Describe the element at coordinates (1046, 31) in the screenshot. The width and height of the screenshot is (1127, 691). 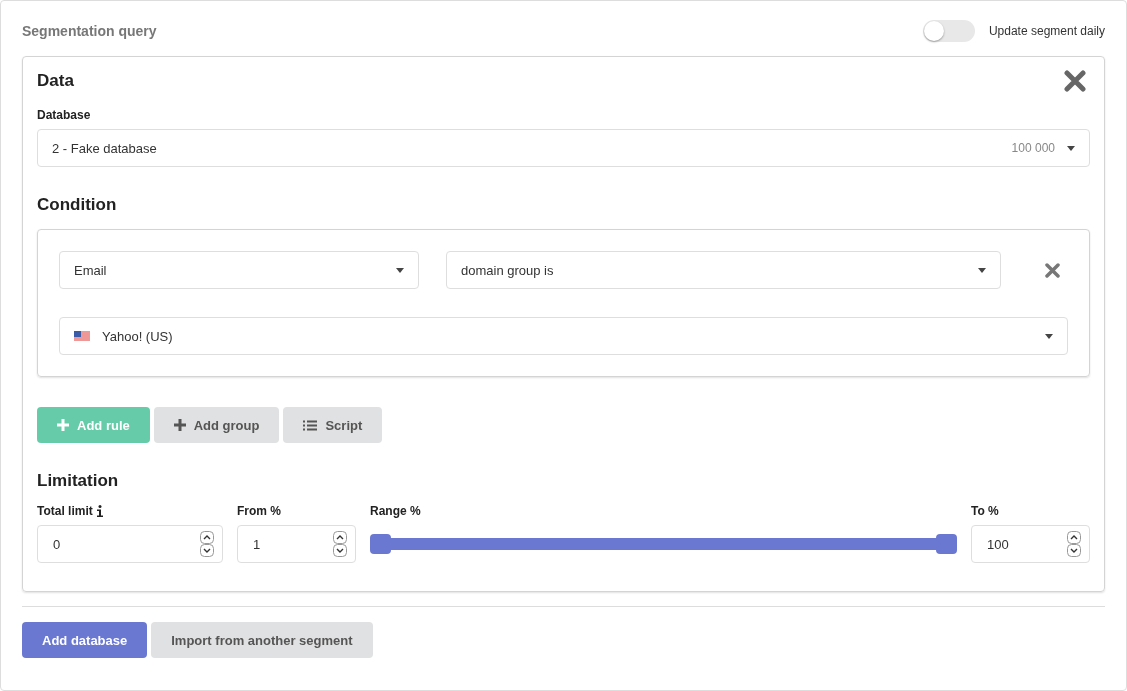
I see `toggle-label: Update segment daily` at that location.